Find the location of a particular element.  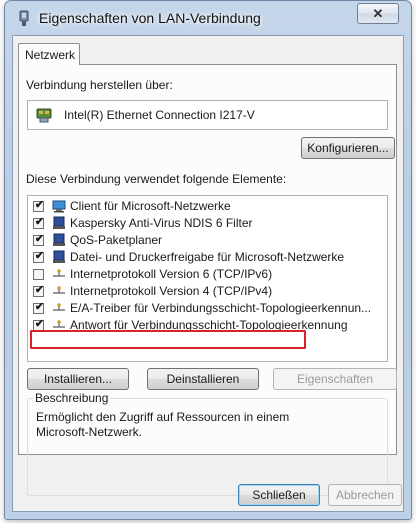

close-window-button: ✕ is located at coordinates (378, 13).